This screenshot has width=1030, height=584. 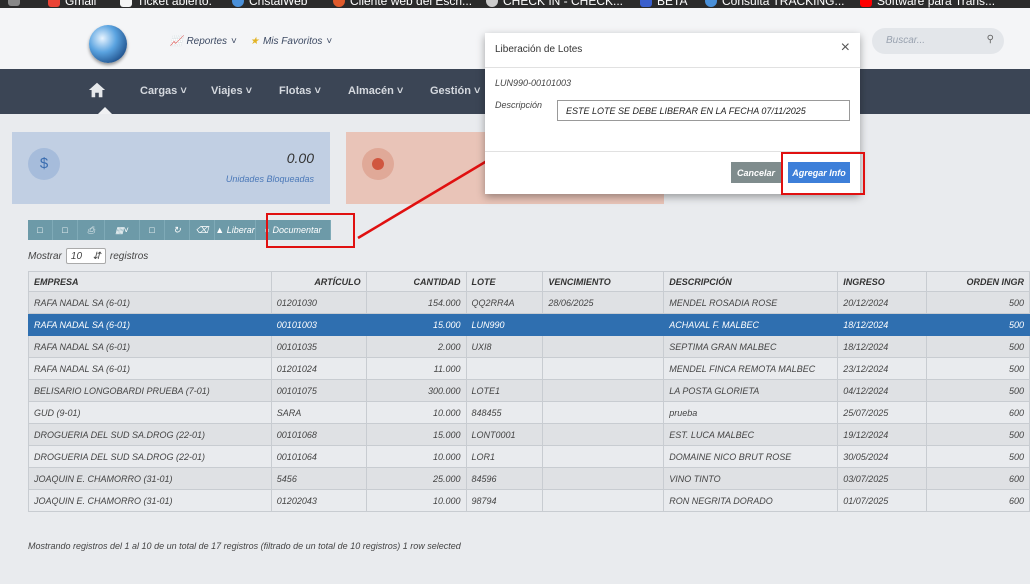 What do you see at coordinates (533, 83) in the screenshot?
I see `lote-code: LUN990-00101003` at bounding box center [533, 83].